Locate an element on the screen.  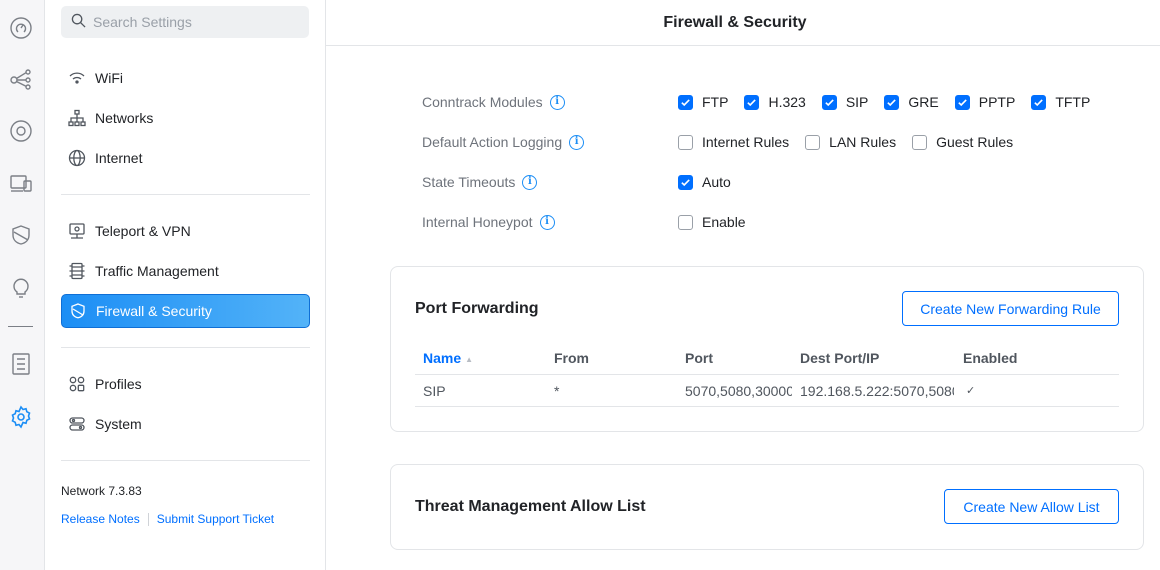
table-header-row: Name ▲ From Port Dest Port/IP Enabled is located at coordinates (767, 358).